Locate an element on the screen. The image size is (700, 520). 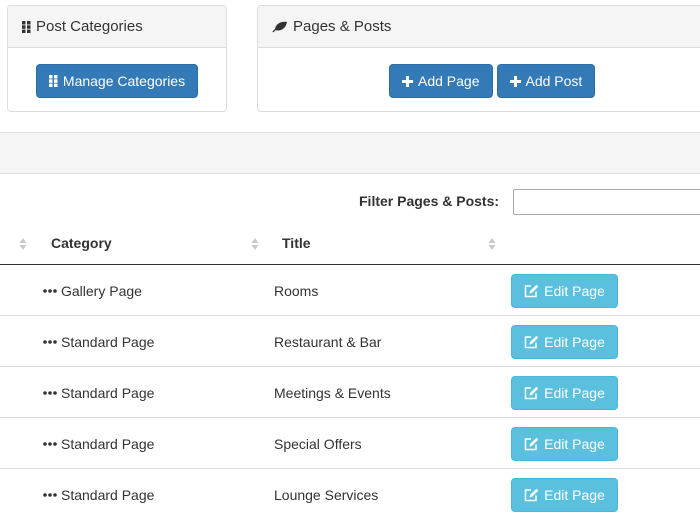
post-categories-heading: Post Categories is located at coordinates (117, 27).